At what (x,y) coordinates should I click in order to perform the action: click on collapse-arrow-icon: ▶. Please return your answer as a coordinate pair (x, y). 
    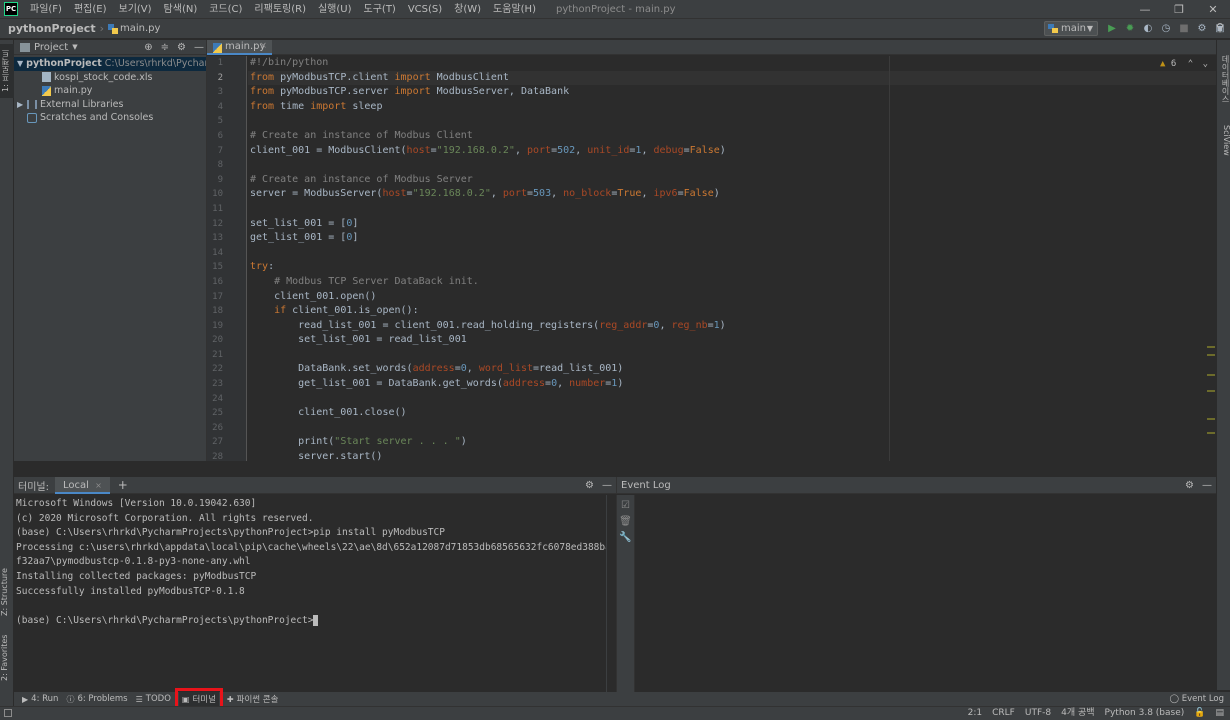
    Looking at the image, I should click on (22, 104).